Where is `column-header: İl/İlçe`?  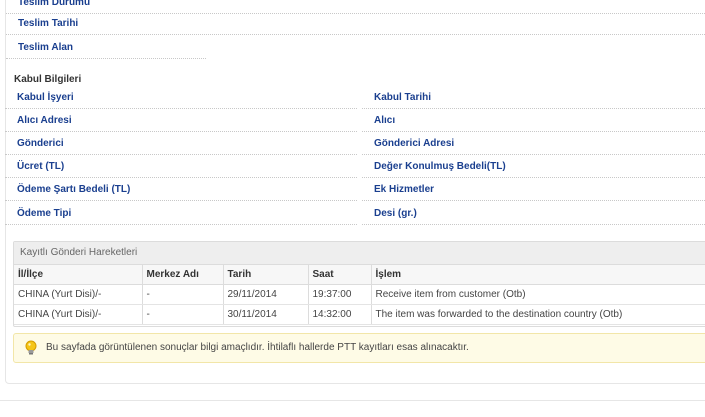 column-header: İl/İlçe is located at coordinates (78, 275).